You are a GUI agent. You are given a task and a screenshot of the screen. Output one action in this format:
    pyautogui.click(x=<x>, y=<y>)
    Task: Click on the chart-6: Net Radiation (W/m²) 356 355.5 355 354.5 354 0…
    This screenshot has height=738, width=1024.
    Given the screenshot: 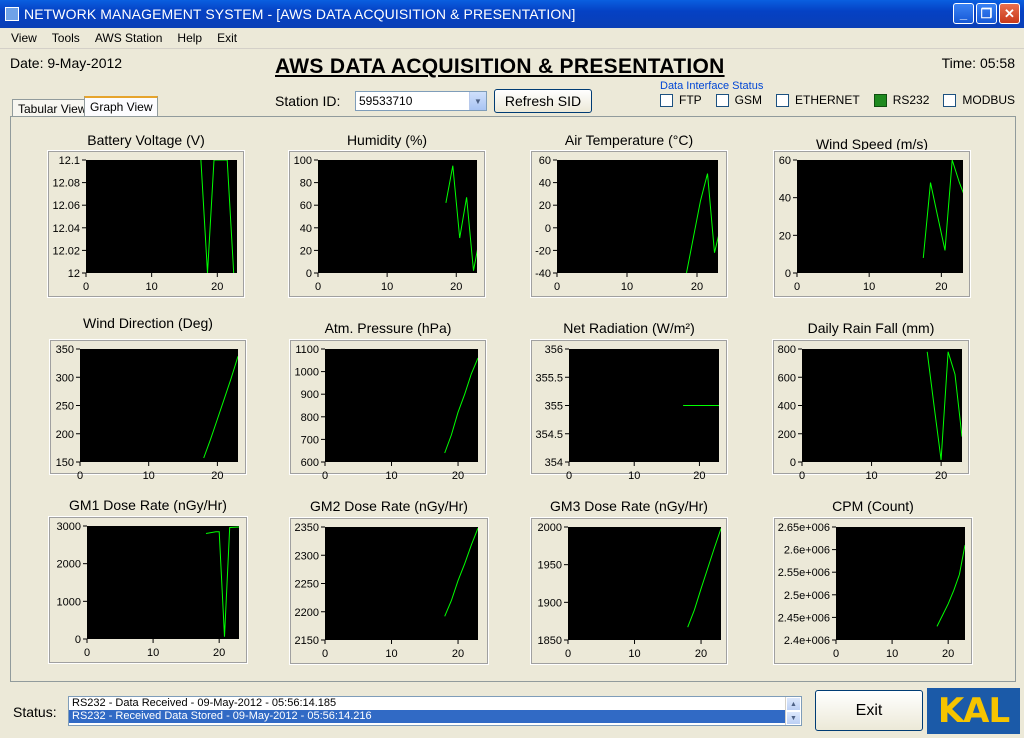 What is the action you would take?
    pyautogui.click(x=629, y=400)
    